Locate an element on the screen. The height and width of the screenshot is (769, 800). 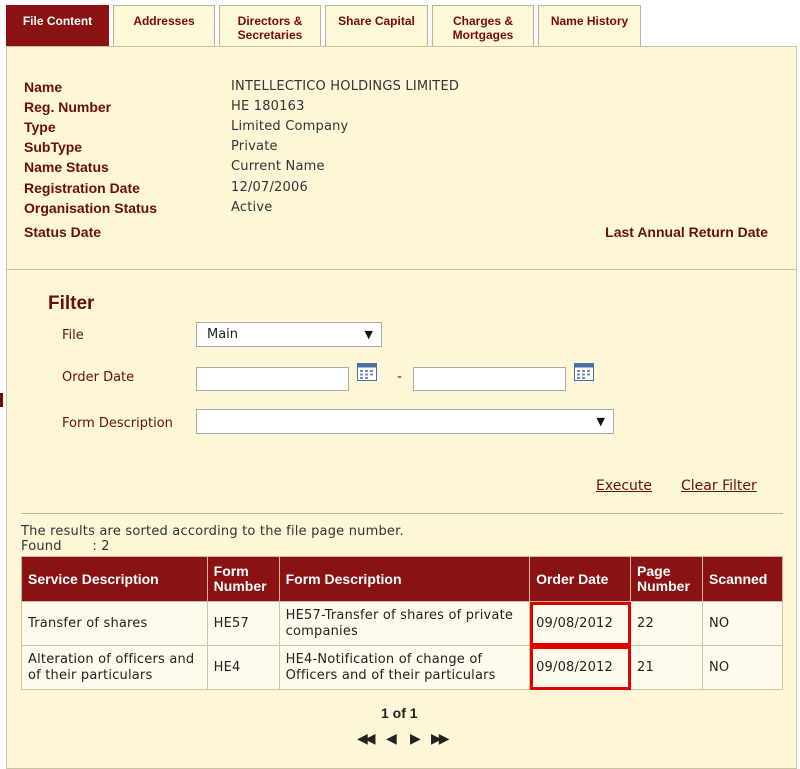
first-page-icon: ◀◀ is located at coordinates (366, 739).